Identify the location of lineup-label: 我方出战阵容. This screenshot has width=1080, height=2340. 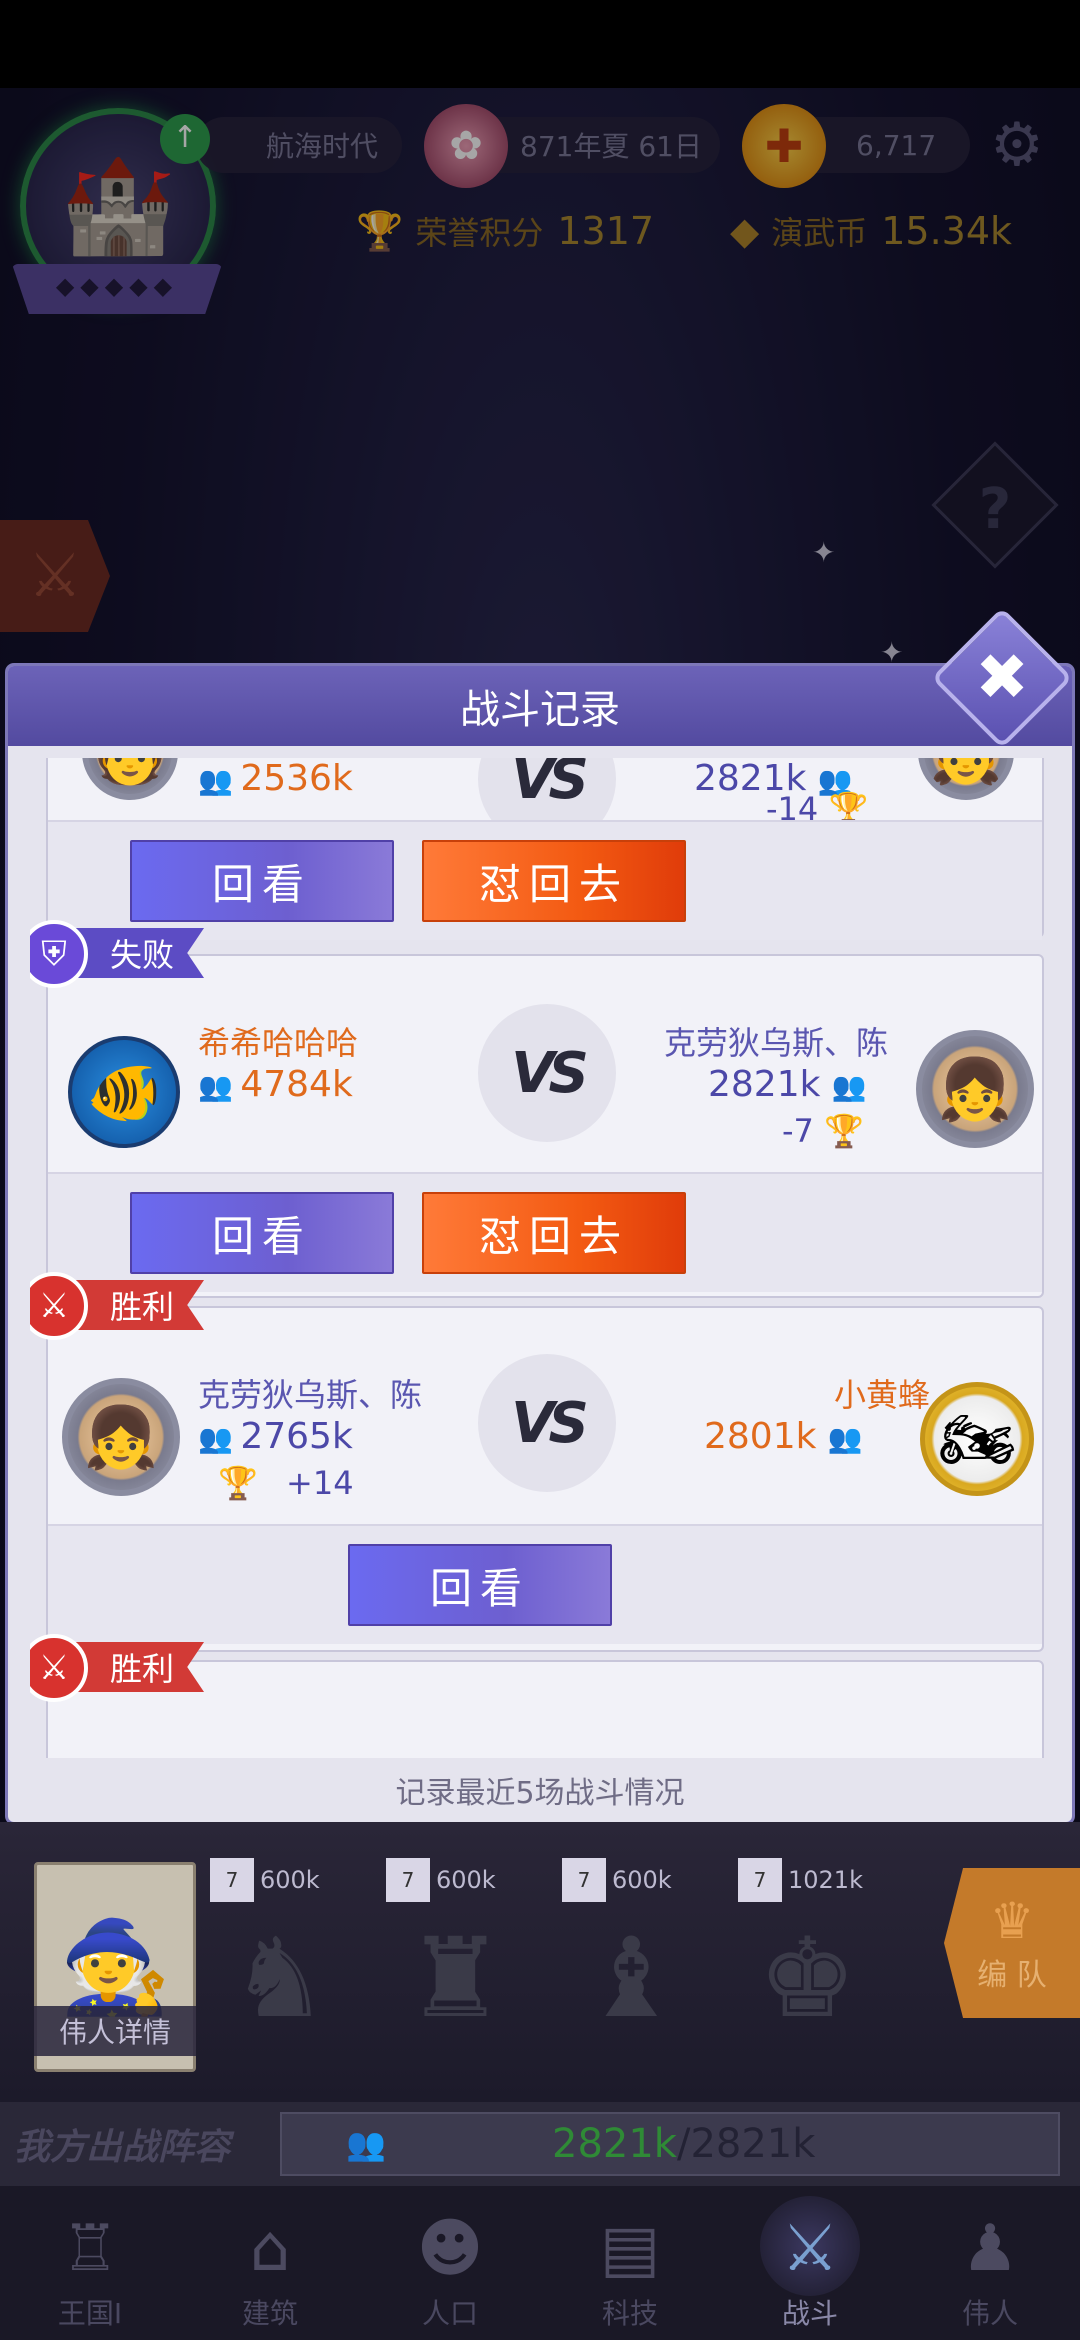
(122, 2147).